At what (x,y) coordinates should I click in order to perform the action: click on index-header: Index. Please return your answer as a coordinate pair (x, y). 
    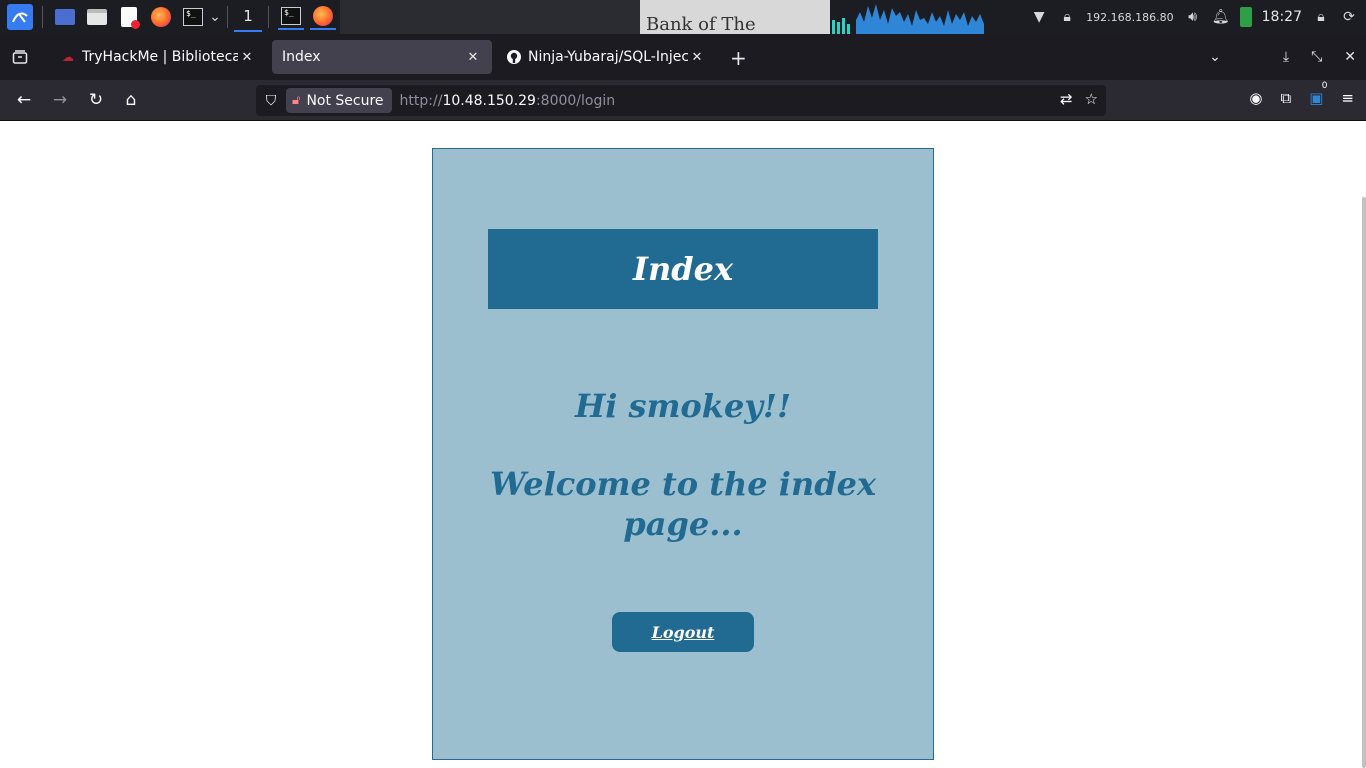
    Looking at the image, I should click on (683, 269).